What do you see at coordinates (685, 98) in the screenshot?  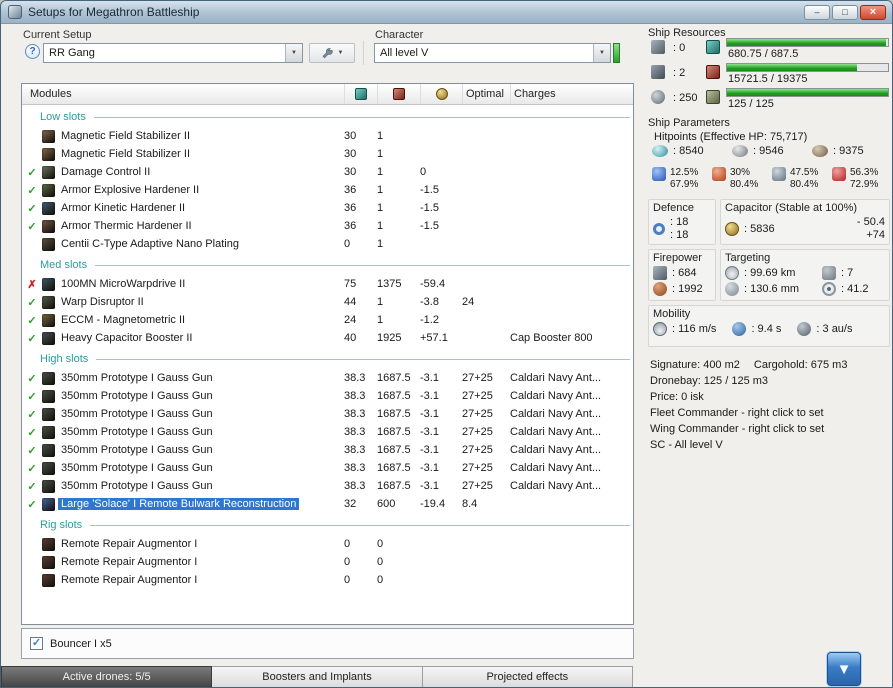 I see `calibration-value: : 250` at bounding box center [685, 98].